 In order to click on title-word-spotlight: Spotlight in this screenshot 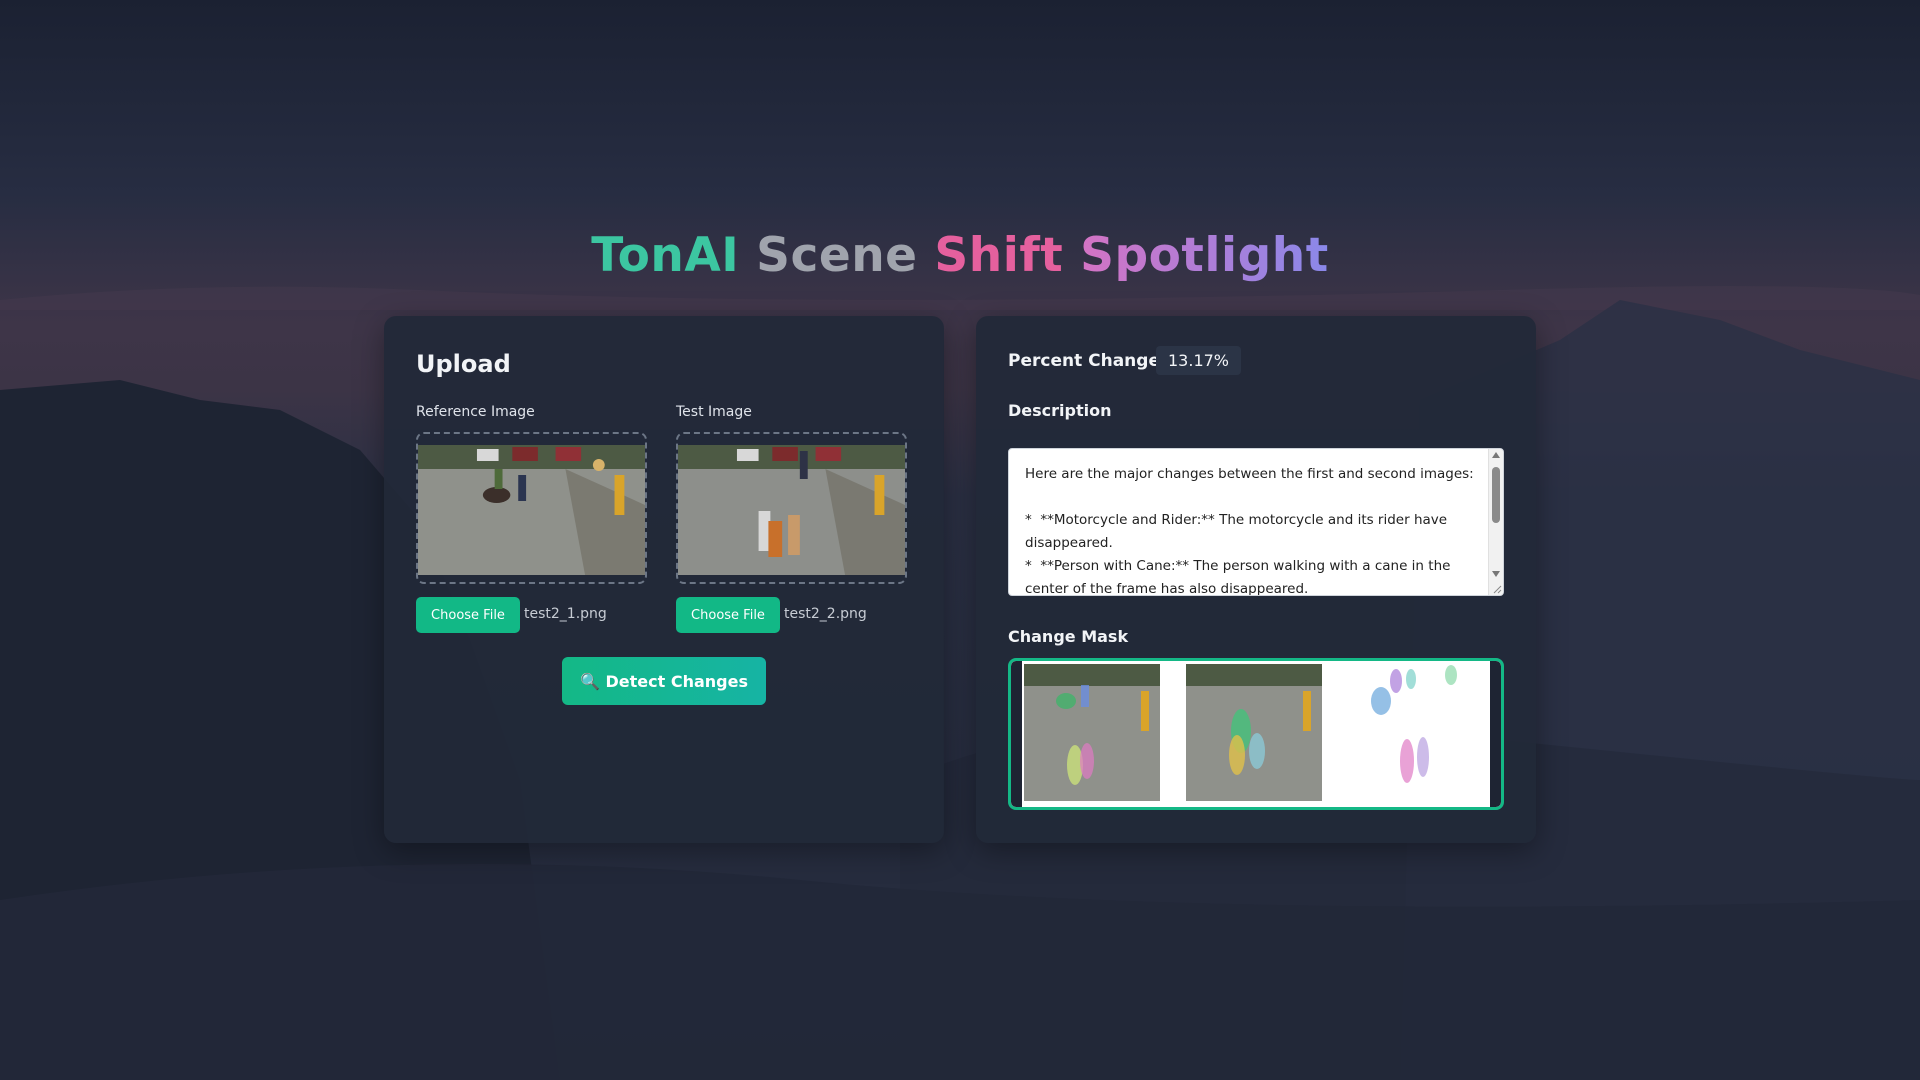, I will do `click(1204, 255)`.